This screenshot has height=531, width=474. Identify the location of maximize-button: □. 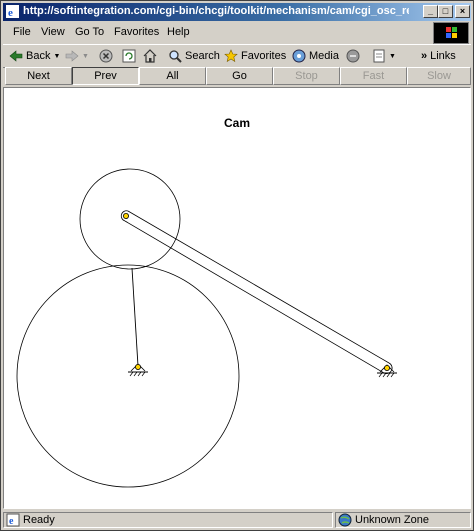
(445, 11).